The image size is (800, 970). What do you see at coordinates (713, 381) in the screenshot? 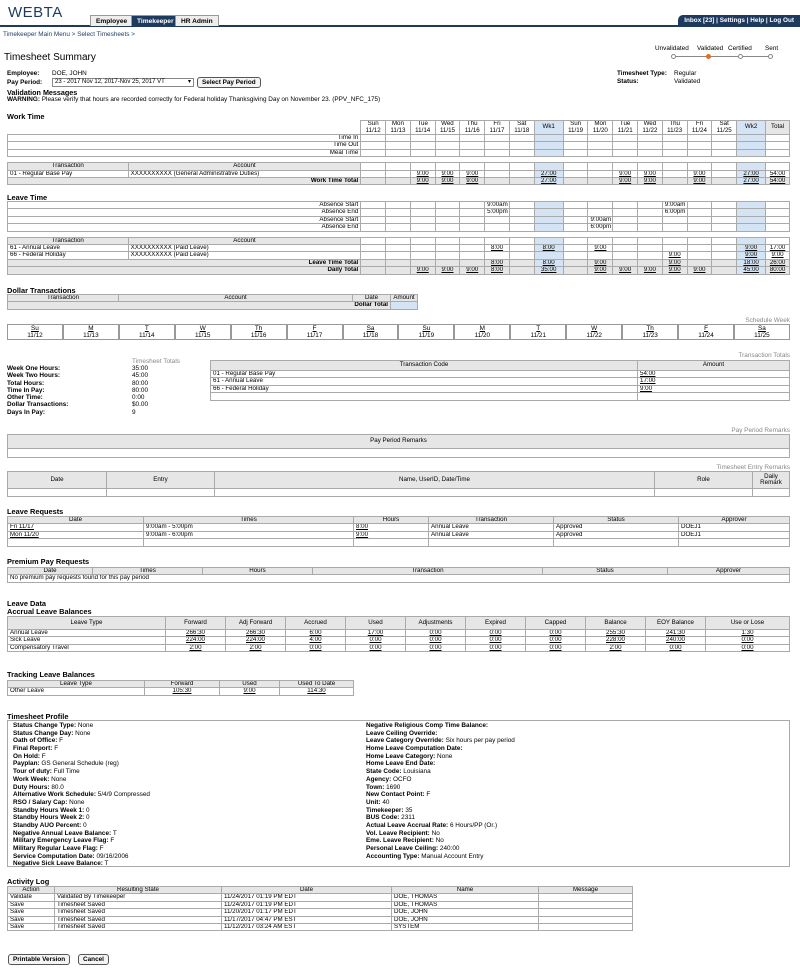
I see `tx-amount: 17:00` at bounding box center [713, 381].